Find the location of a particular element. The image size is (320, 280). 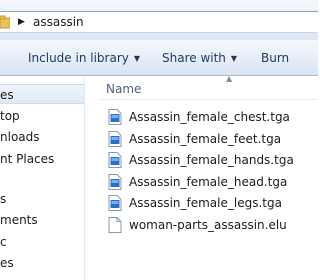

file-name: Assassin_female_head.tga is located at coordinates (208, 182).